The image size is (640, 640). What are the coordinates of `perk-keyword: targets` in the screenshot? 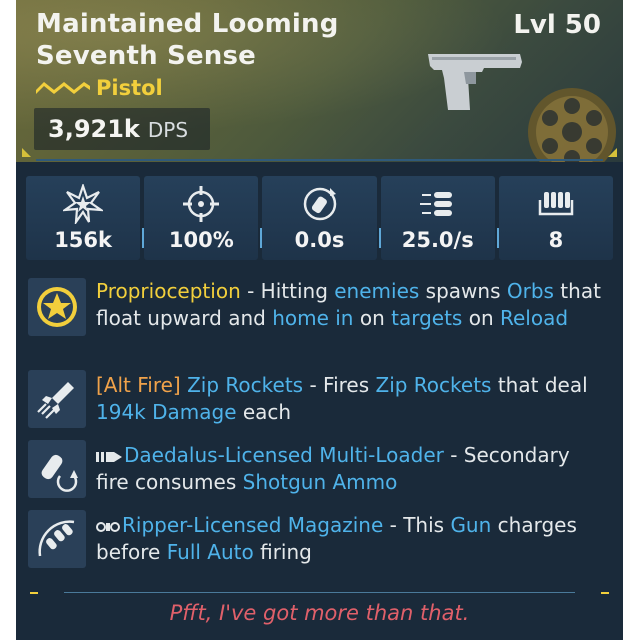 It's located at (427, 318).